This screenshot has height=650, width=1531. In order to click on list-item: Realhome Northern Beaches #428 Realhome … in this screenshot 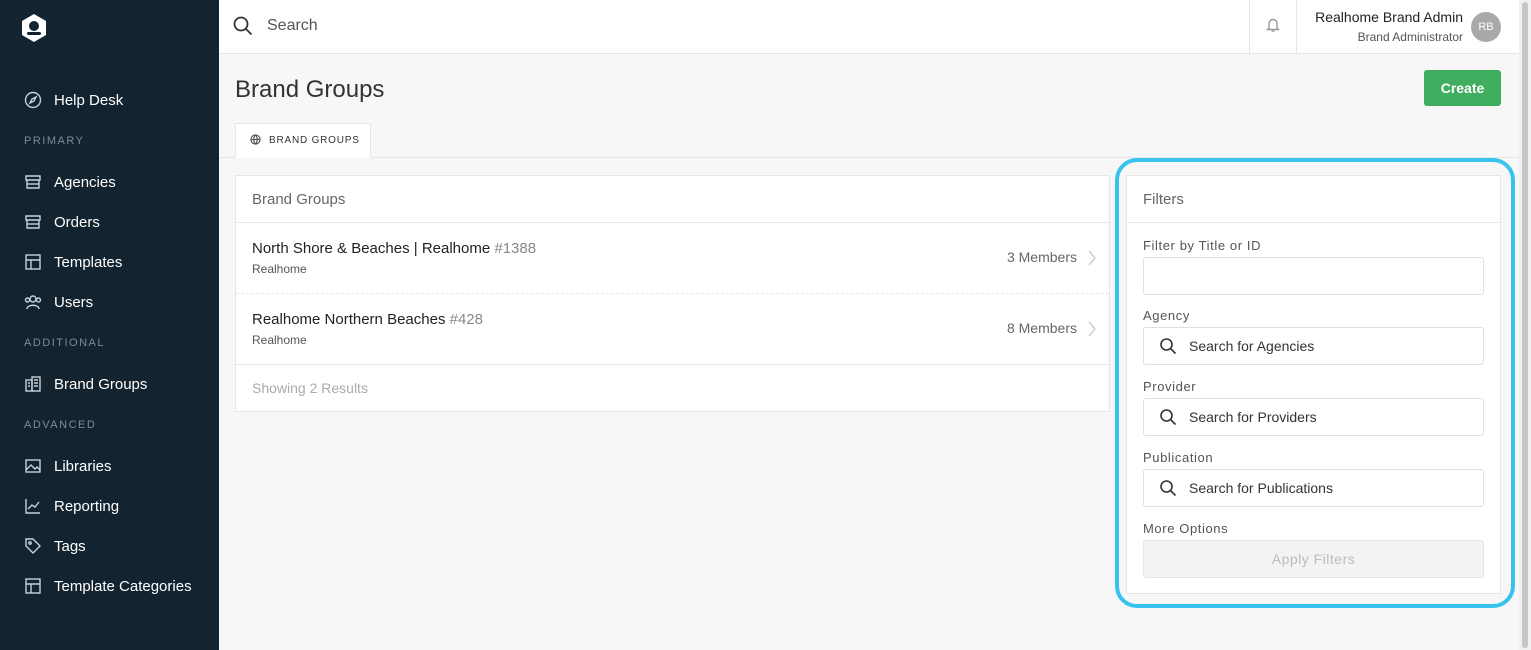, I will do `click(672, 329)`.